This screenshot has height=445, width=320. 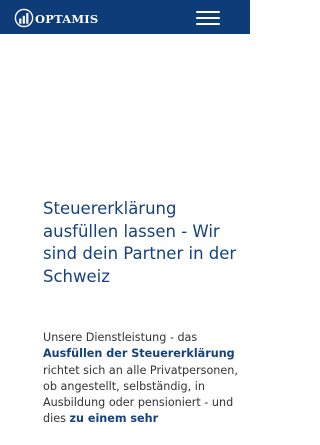 What do you see at coordinates (114, 419) in the screenshot?
I see `intro-bold-price: zu einem sehr` at bounding box center [114, 419].